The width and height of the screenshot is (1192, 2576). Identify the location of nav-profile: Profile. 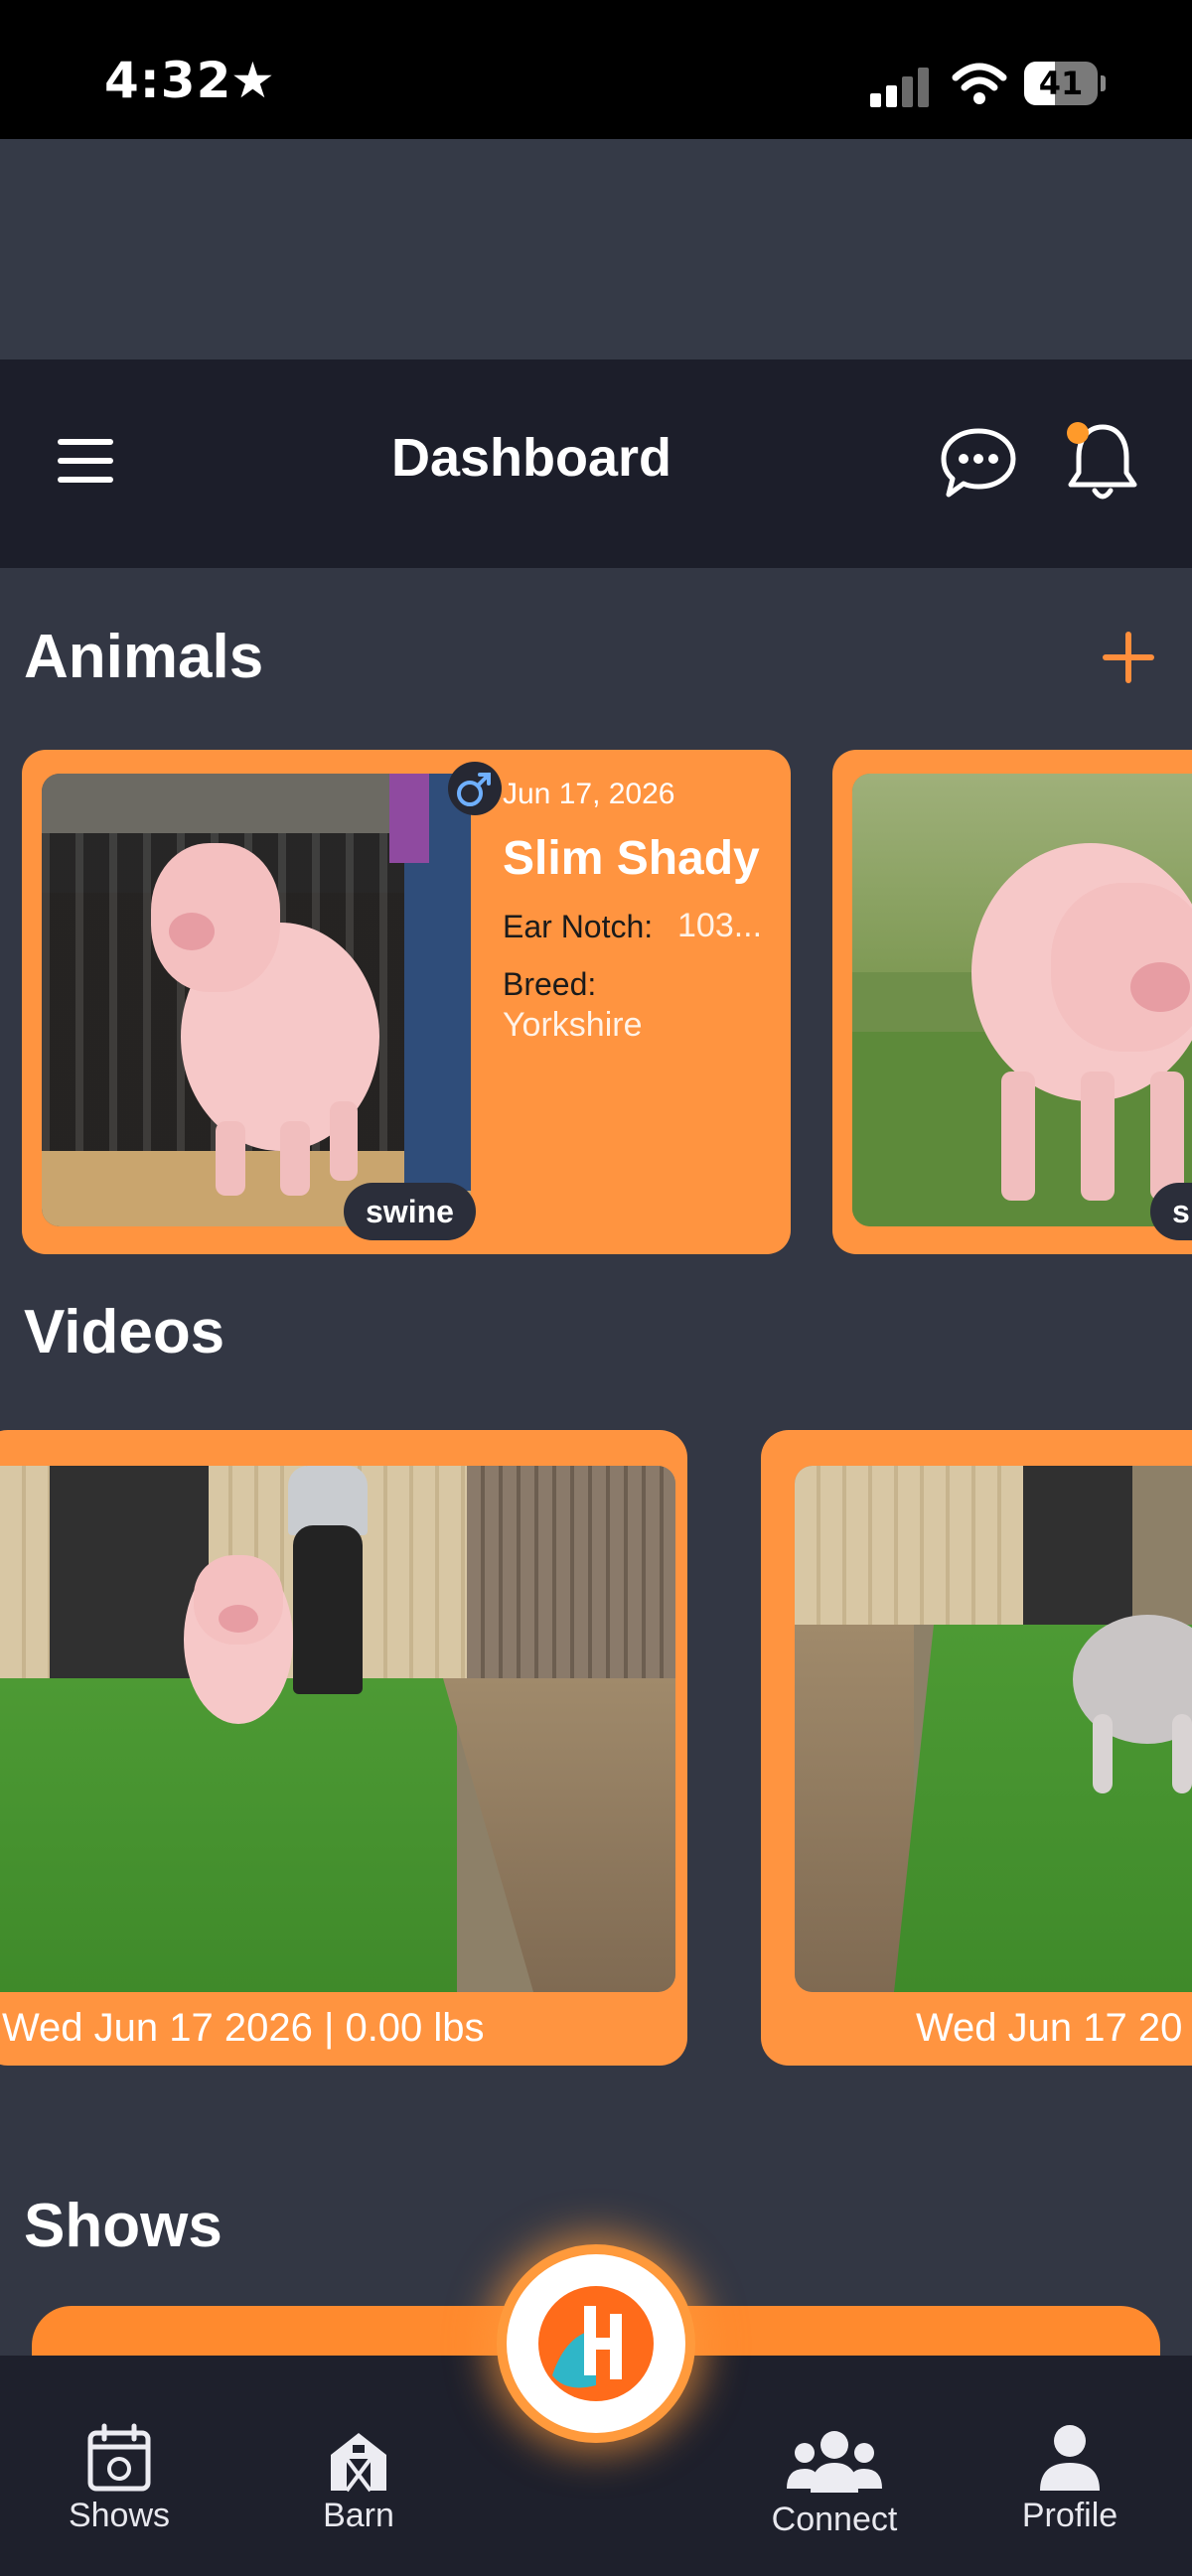
(1069, 2479).